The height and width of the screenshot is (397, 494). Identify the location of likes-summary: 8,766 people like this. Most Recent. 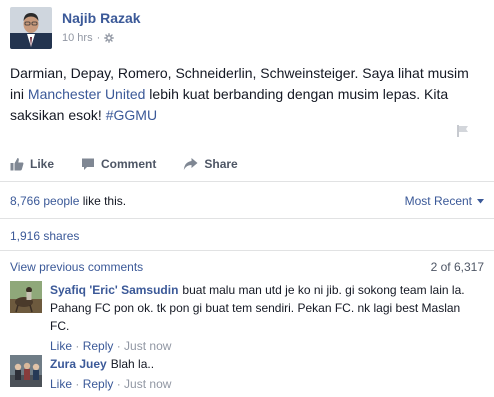
(247, 201).